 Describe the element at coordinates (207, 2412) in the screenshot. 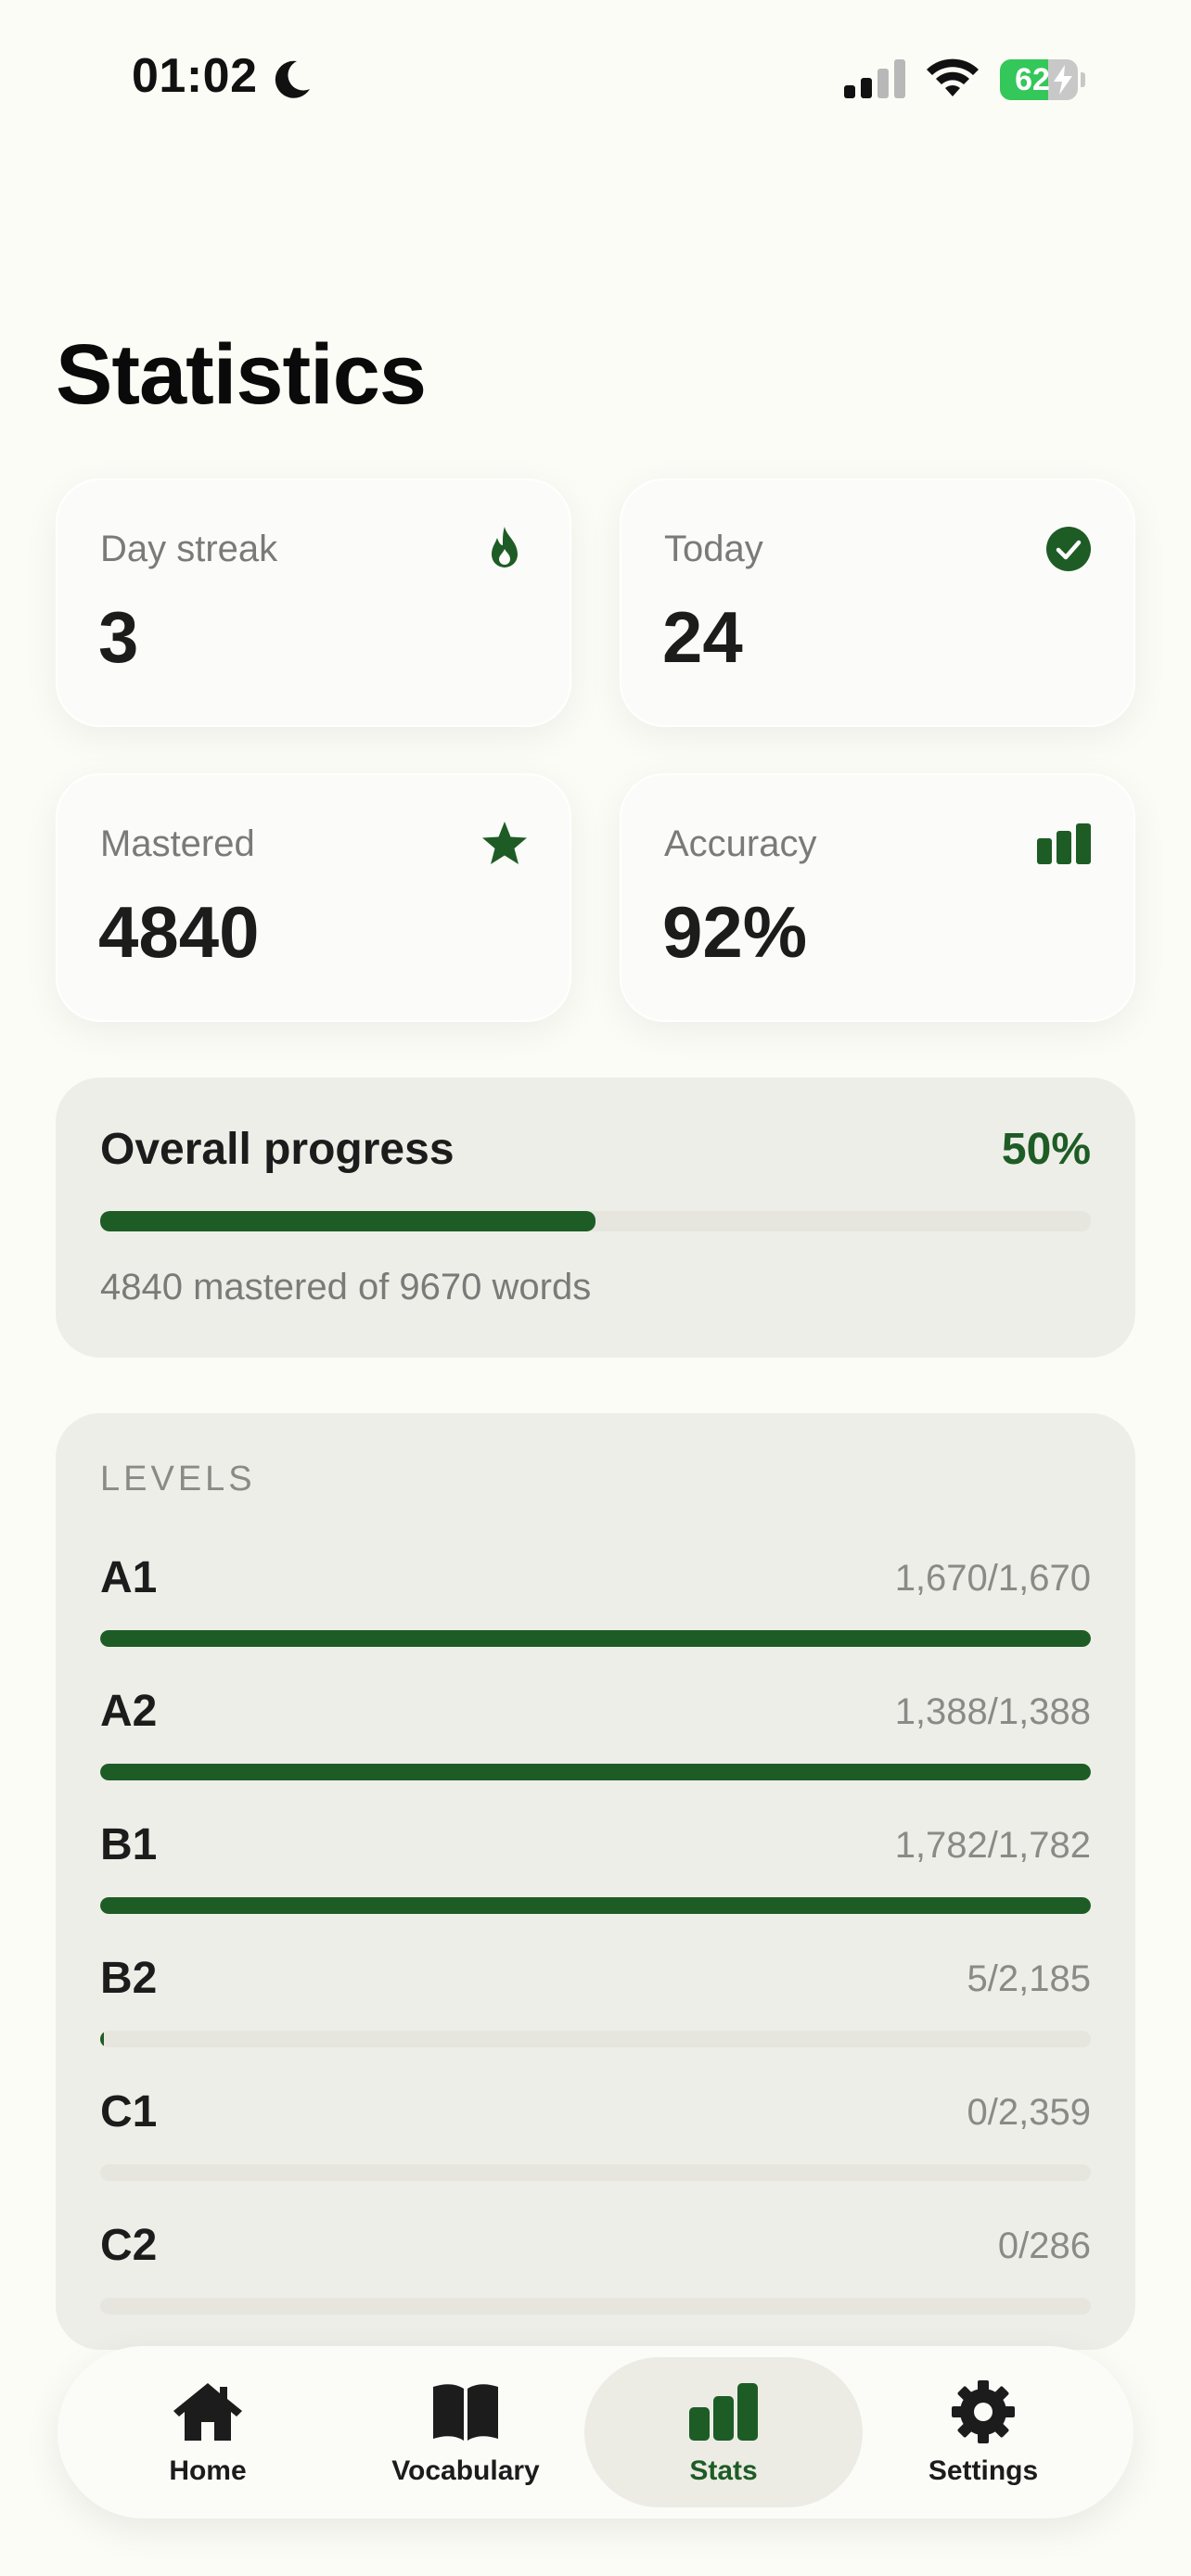

I see `house-icon` at that location.